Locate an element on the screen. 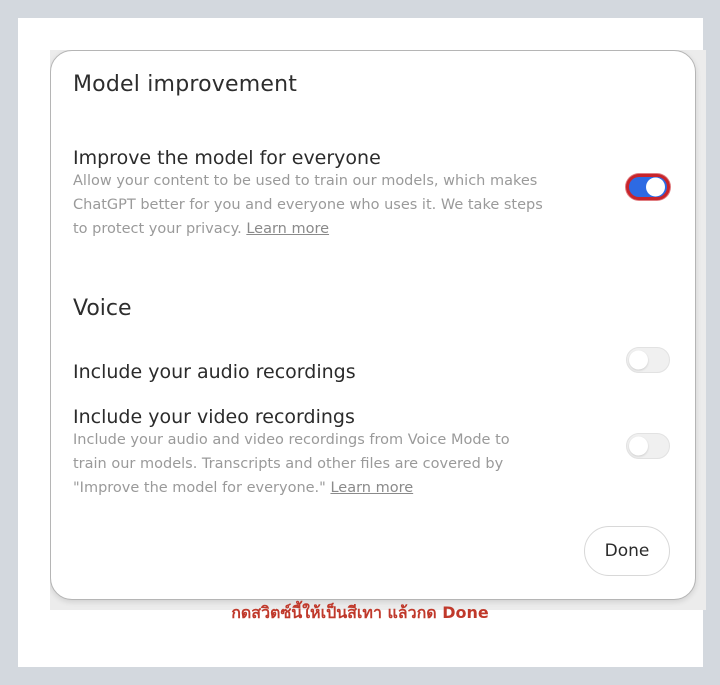 The width and height of the screenshot is (720, 685). audio-recordings-toggle is located at coordinates (648, 360).